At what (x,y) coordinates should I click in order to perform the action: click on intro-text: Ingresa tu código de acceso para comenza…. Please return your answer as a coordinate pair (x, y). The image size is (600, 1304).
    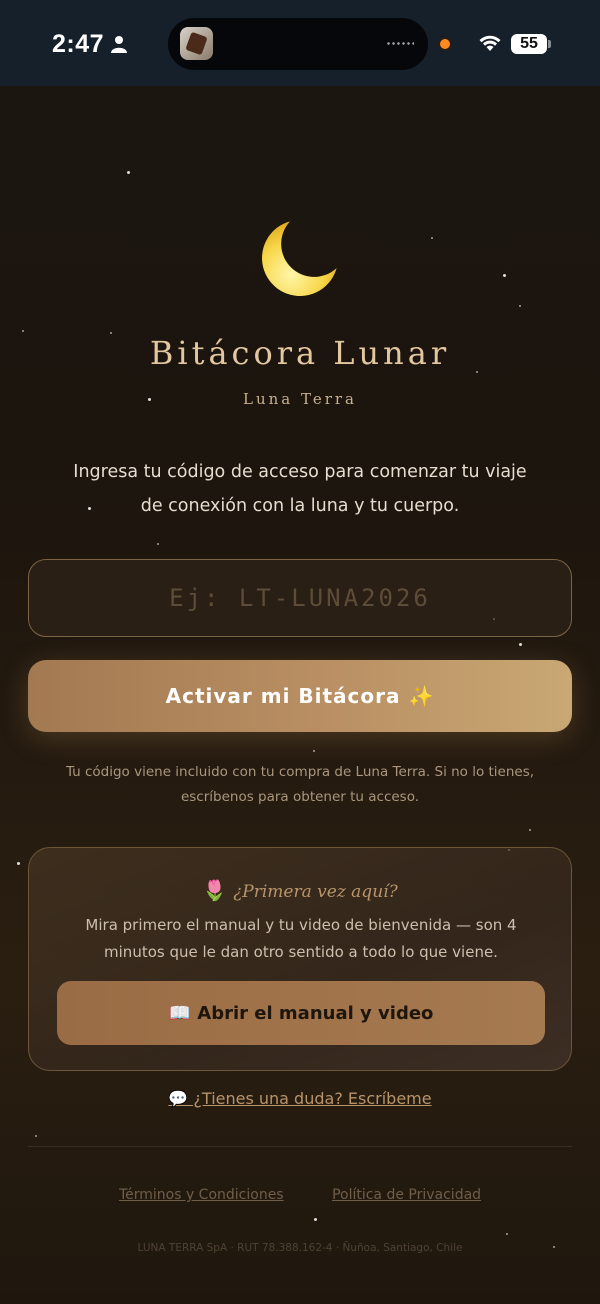
    Looking at the image, I should click on (300, 489).